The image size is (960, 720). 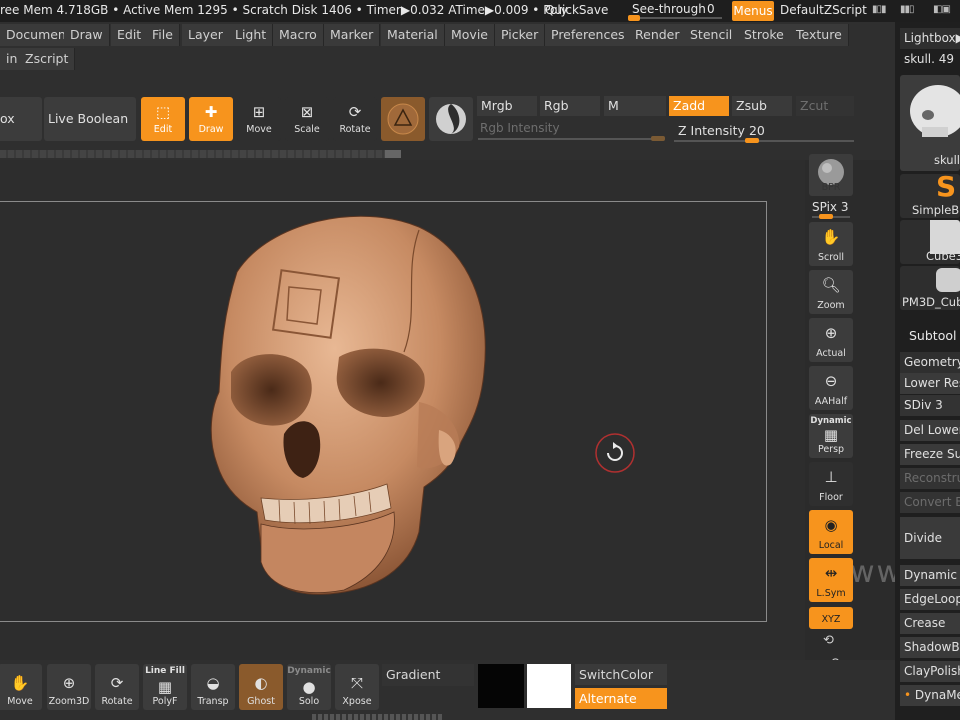 What do you see at coordinates (570, 106) in the screenshot?
I see `rgb-button: Rgb` at bounding box center [570, 106].